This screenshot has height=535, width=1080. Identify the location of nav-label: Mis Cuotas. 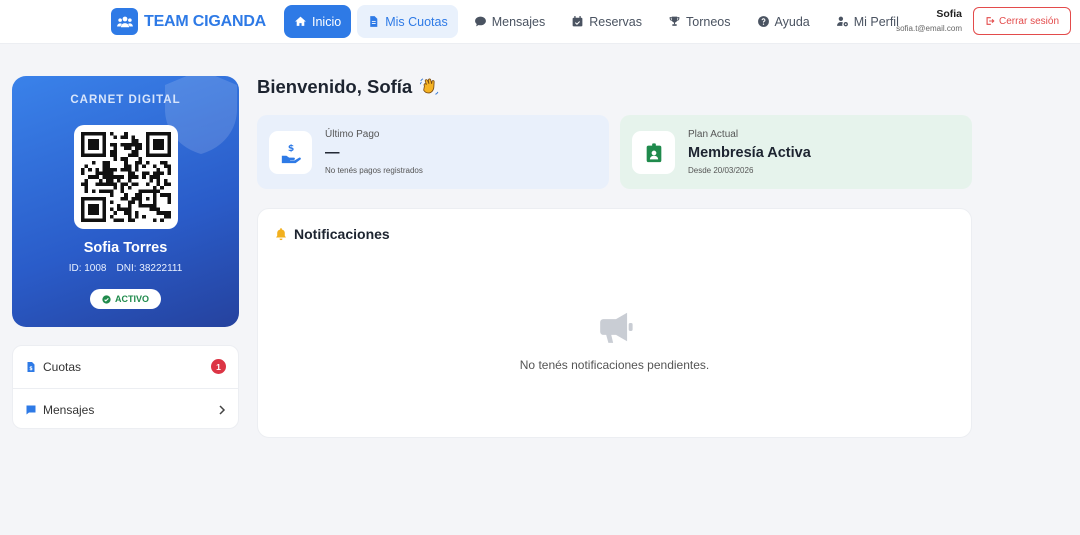
(416, 21).